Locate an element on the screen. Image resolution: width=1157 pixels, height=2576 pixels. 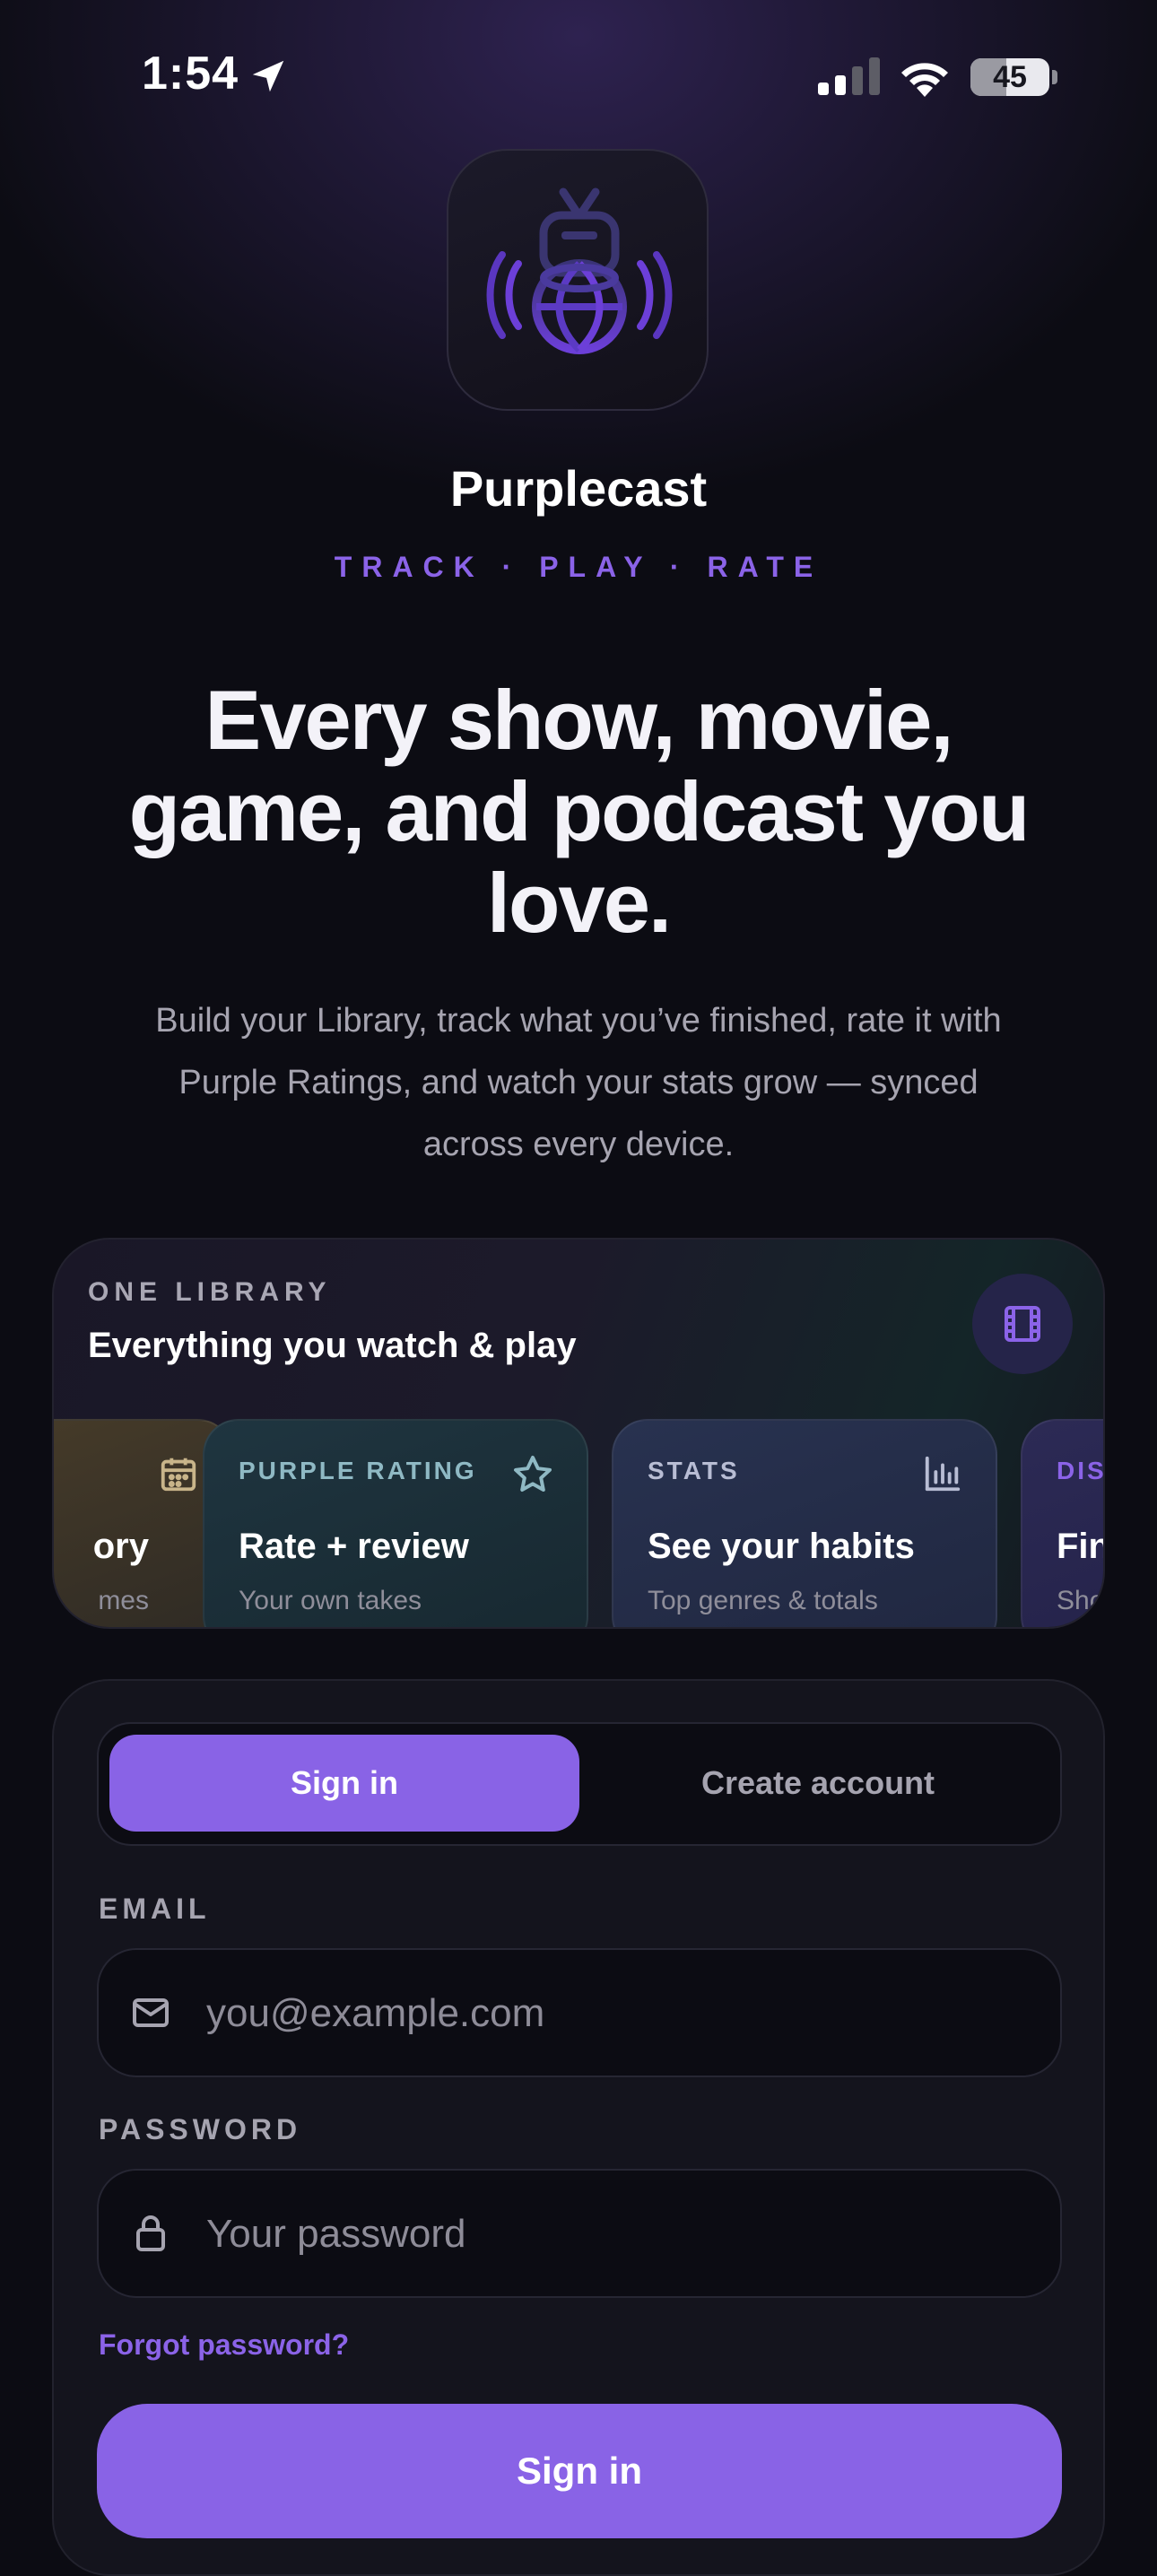
feature-card-label: PURPLE RATING is located at coordinates (358, 1470).